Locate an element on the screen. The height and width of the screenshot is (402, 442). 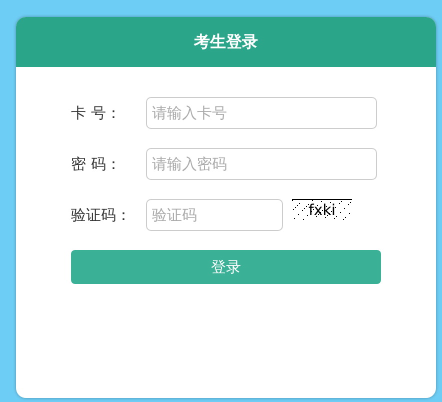
login-title: 考生登录 is located at coordinates (226, 42).